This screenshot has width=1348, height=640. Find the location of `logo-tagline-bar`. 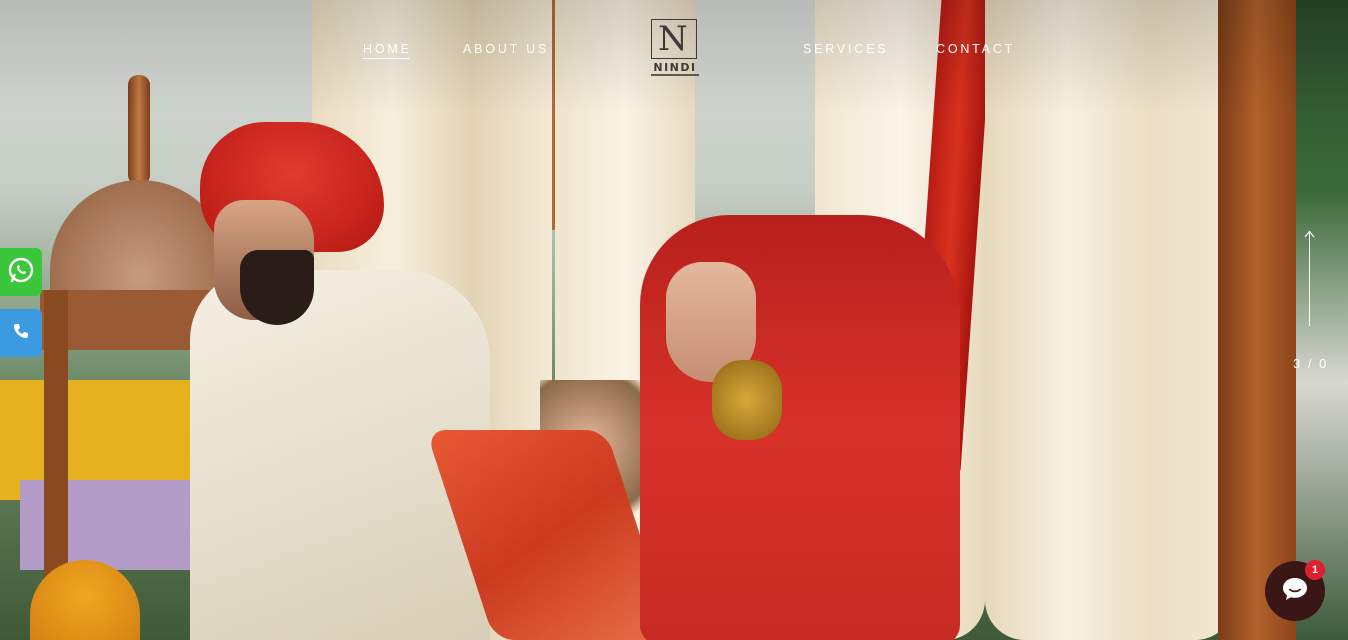

logo-tagline-bar is located at coordinates (675, 75).